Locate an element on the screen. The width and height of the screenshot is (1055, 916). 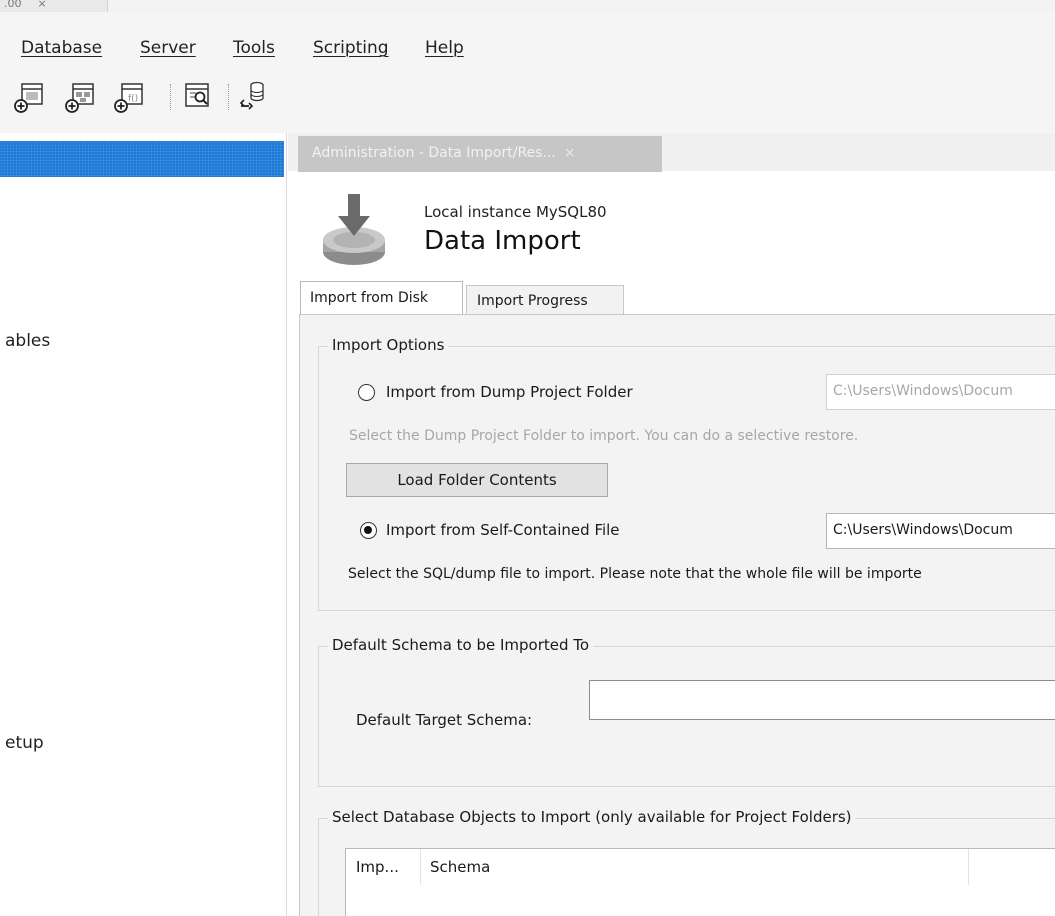
menu-server: Server is located at coordinates (168, 48).